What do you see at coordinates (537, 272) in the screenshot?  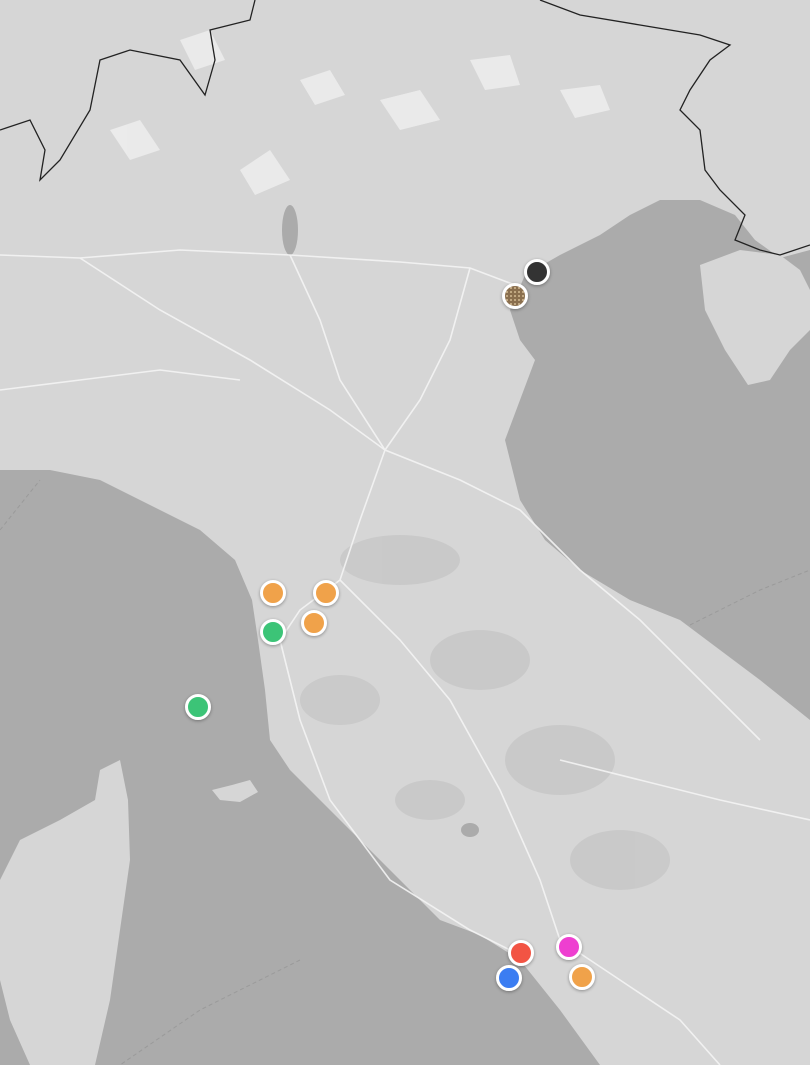 I see `map-marker-venice-dark` at bounding box center [537, 272].